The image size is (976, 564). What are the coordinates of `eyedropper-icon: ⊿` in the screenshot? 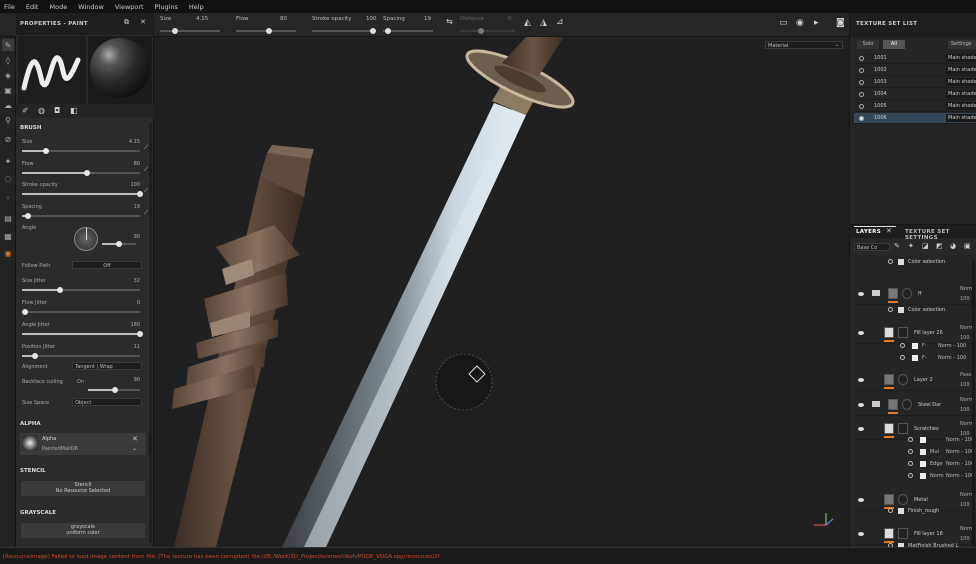 It's located at (560, 22).